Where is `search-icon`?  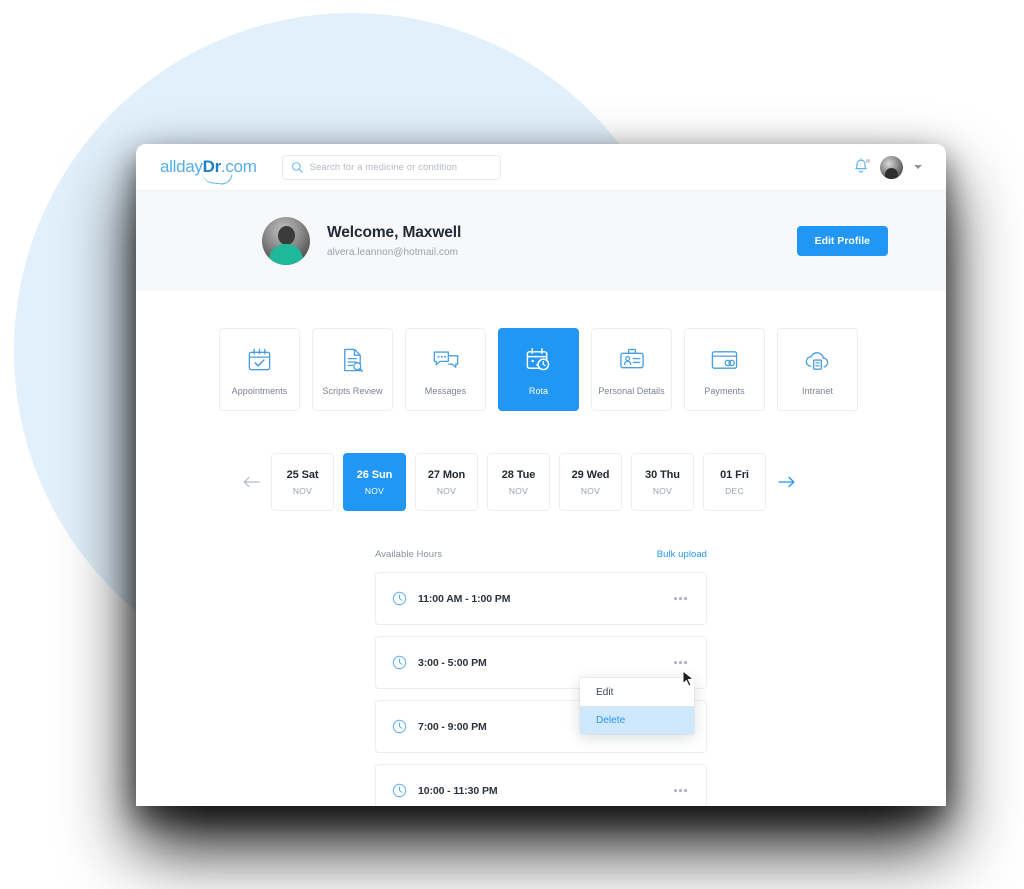
search-icon is located at coordinates (297, 167).